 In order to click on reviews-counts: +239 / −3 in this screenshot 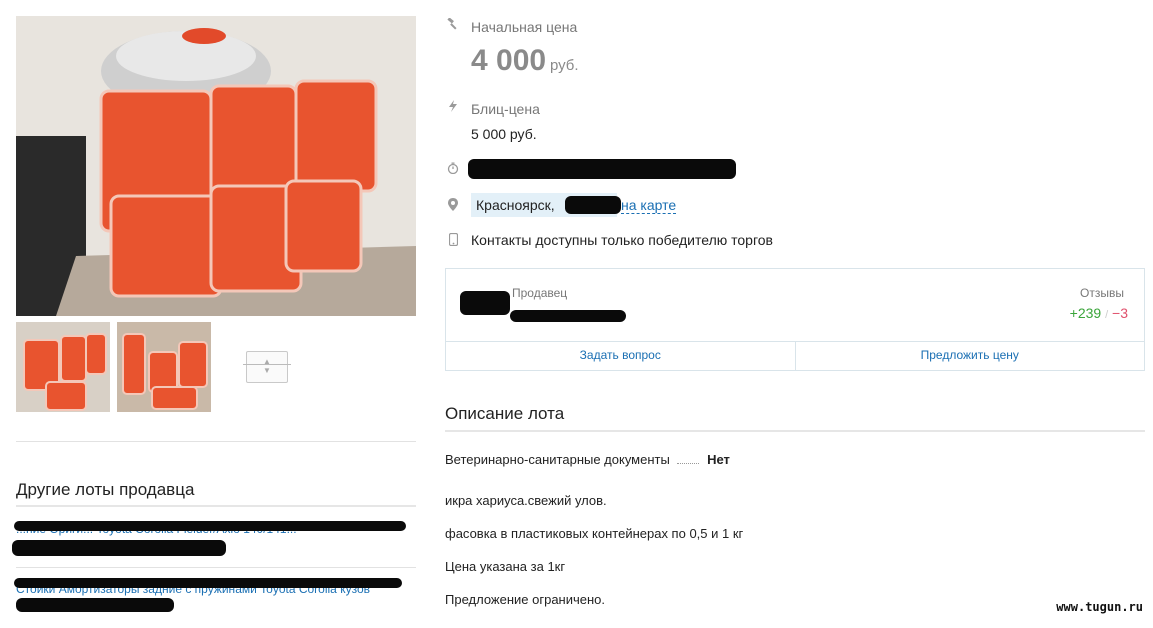, I will do `click(1099, 313)`.